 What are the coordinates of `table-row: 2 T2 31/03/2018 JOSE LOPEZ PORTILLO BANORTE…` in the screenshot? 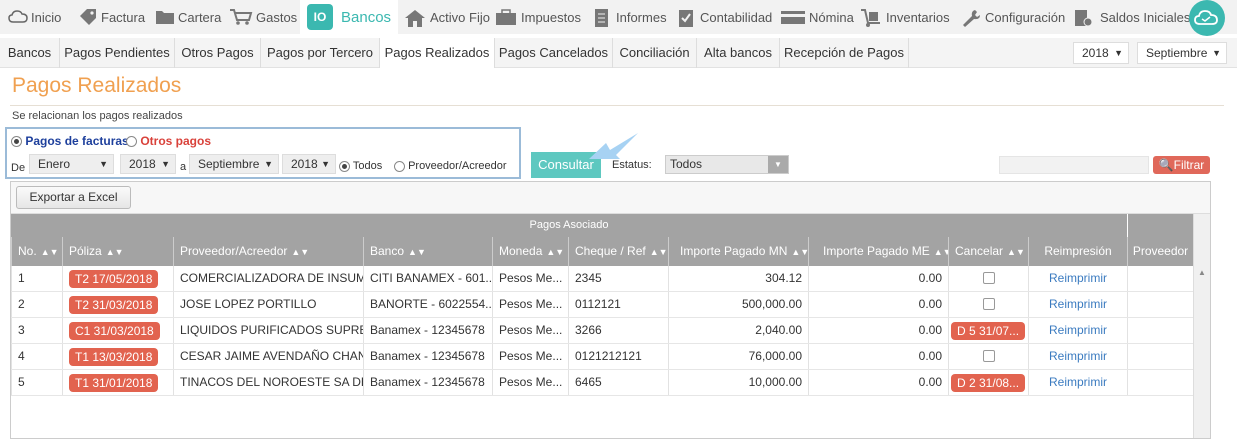 It's located at (602, 305).